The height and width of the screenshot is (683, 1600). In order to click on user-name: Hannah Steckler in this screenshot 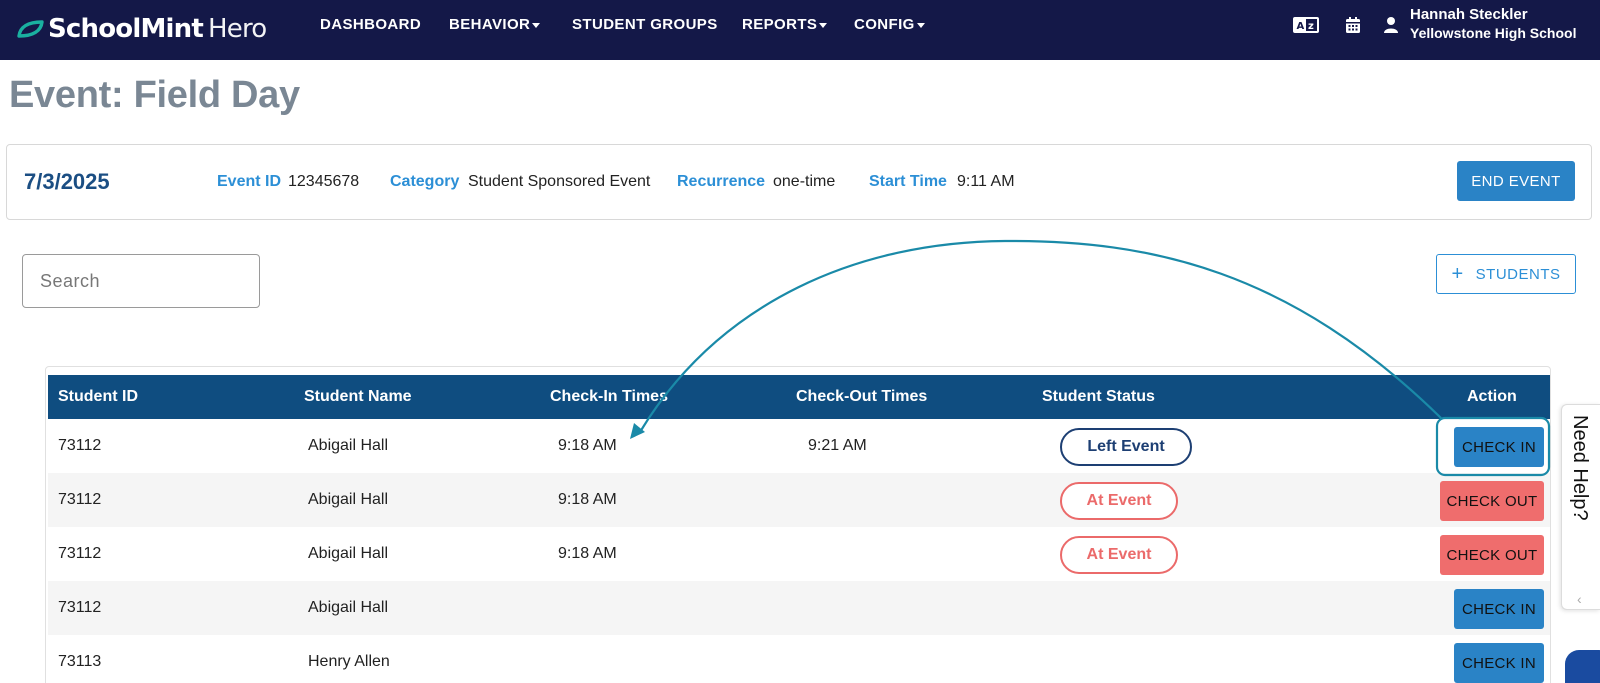, I will do `click(1469, 14)`.